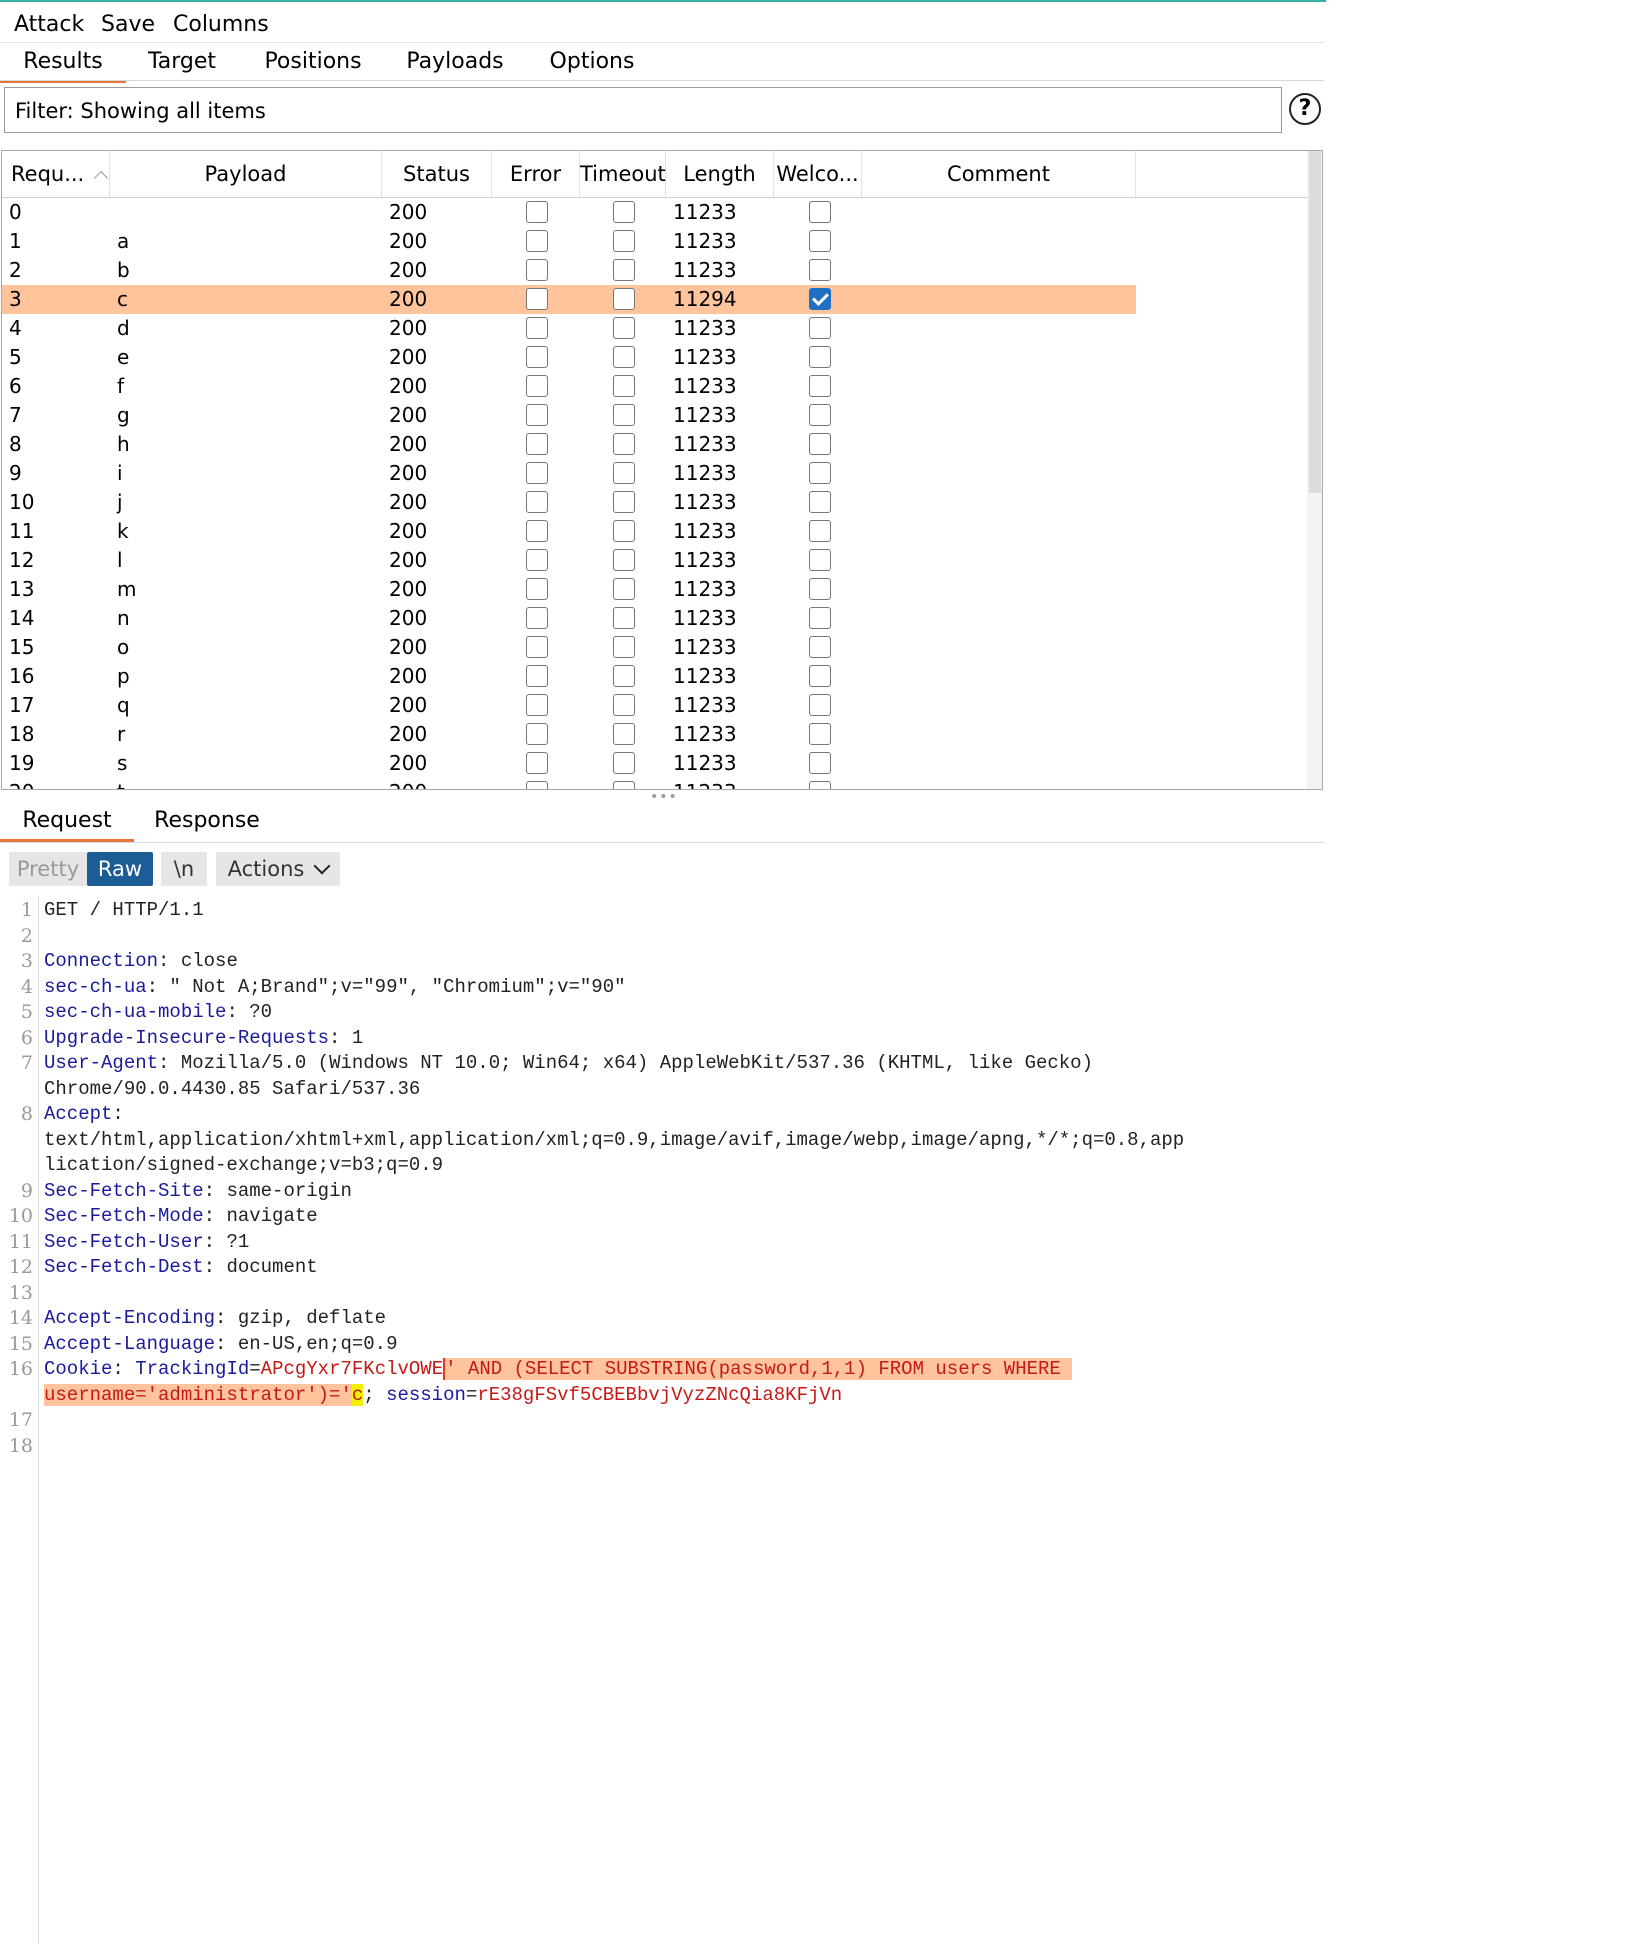 This screenshot has height=1944, width=1641. What do you see at coordinates (207, 822) in the screenshot?
I see `tab-response: Response` at bounding box center [207, 822].